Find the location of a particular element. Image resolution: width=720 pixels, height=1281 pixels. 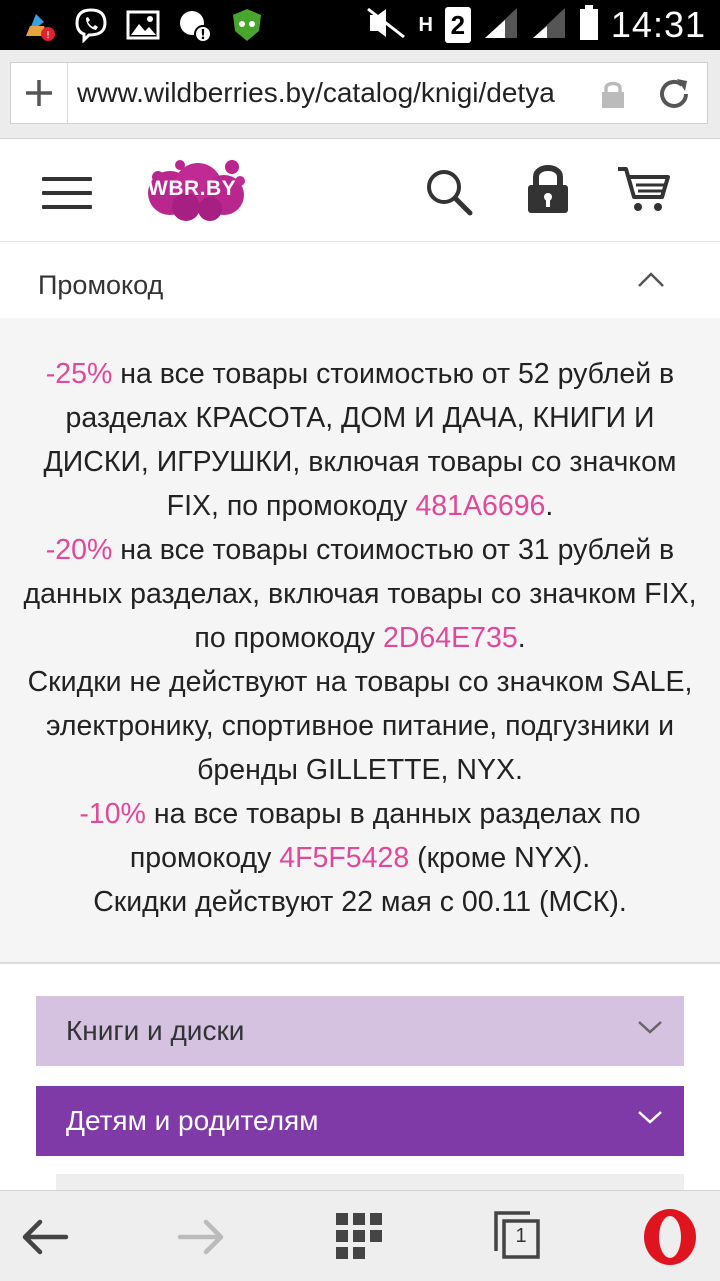

tab-count: 1 is located at coordinates (521, 1236).